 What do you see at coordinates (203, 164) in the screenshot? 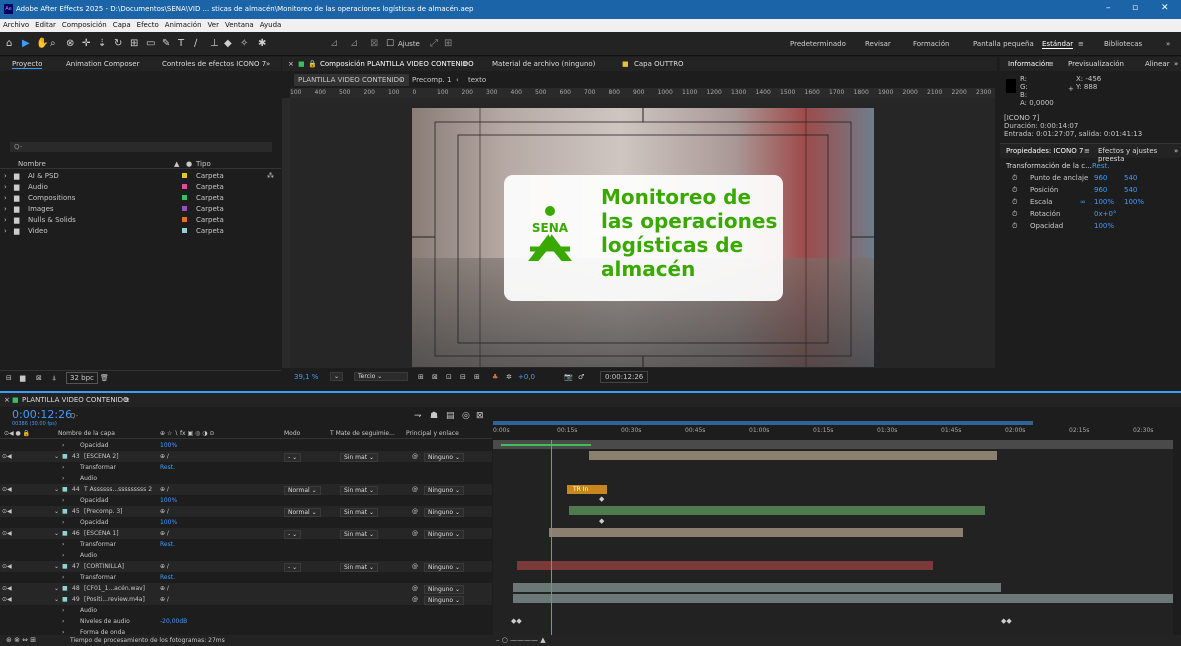
I see `col-type: Tipo` at bounding box center [203, 164].